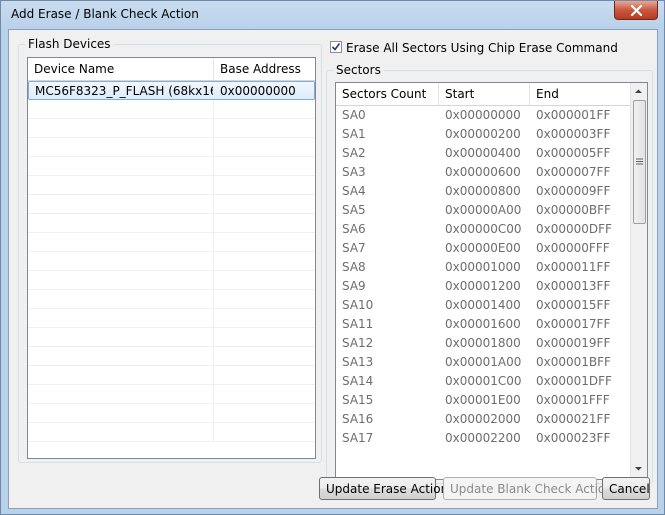 The image size is (665, 515). Describe the element at coordinates (483, 324) in the screenshot. I see `sector-start-cell: 0x00001600` at that location.